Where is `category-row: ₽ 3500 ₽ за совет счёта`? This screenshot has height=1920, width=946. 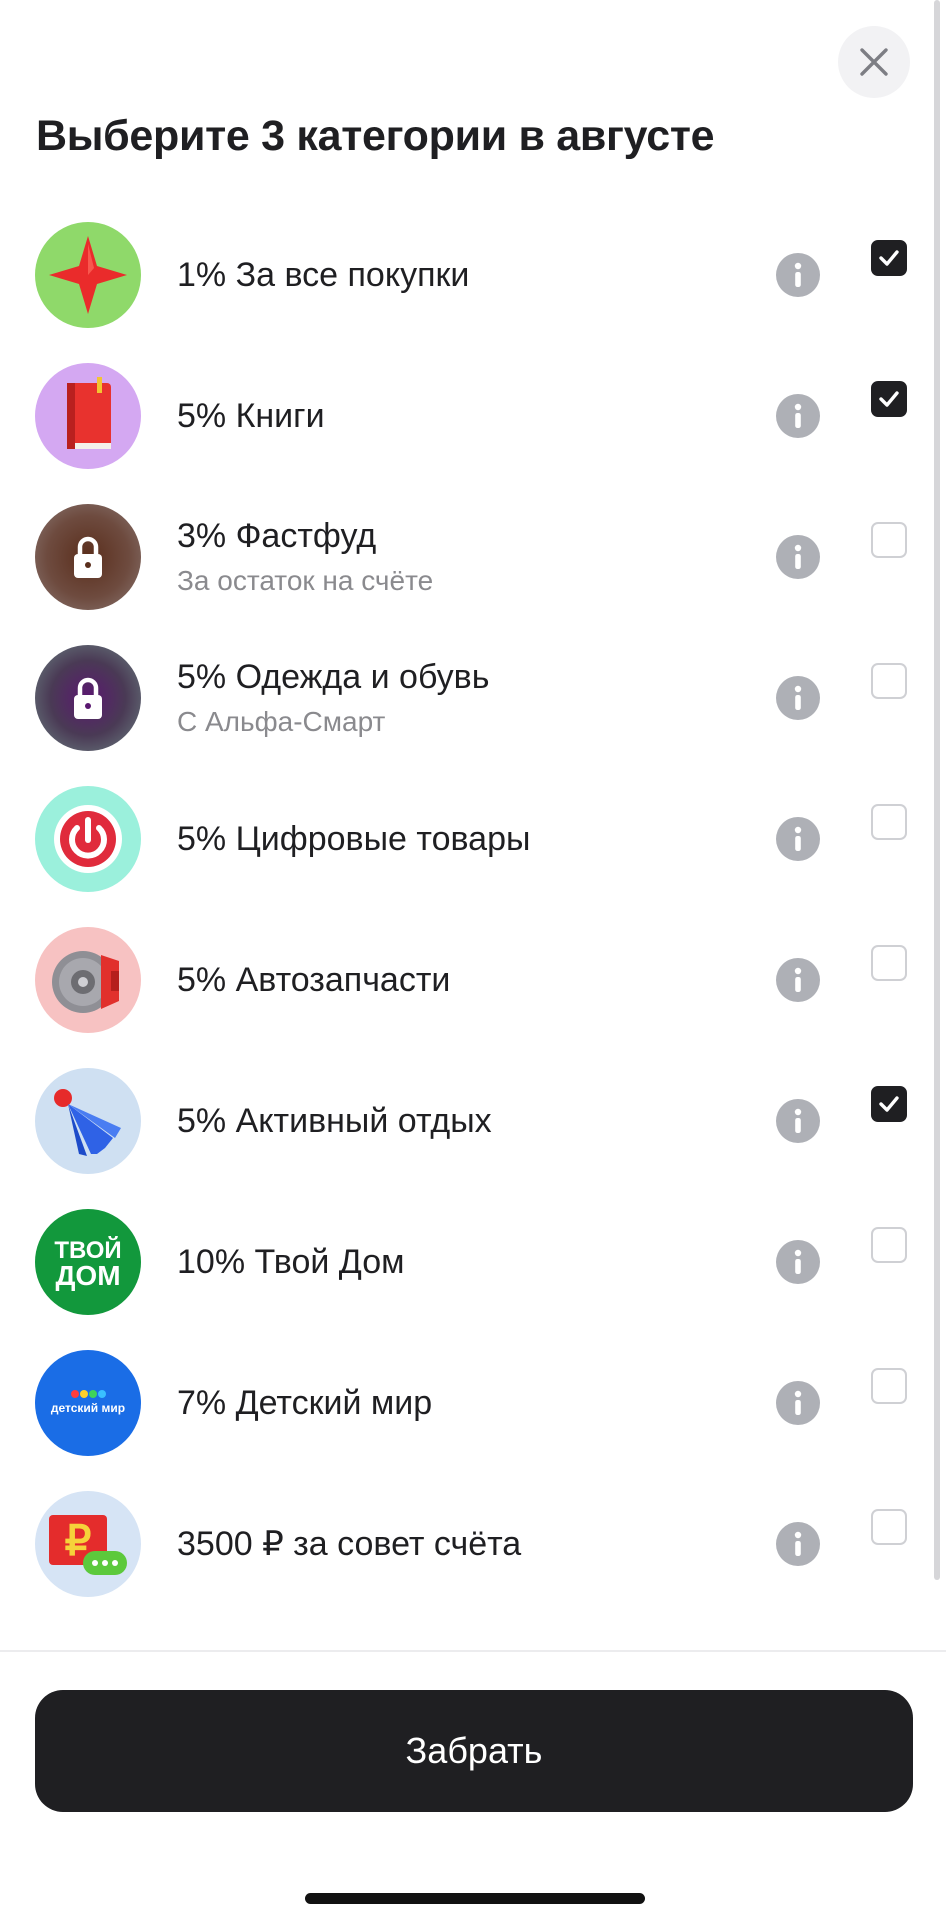
category-row: ₽ 3500 ₽ за совет счёта is located at coordinates (473, 1543).